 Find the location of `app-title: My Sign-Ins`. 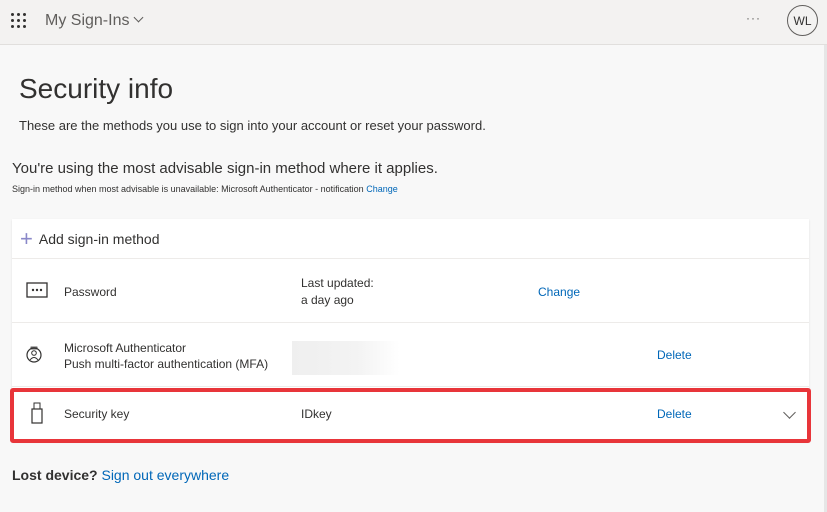

app-title: My Sign-Ins is located at coordinates (87, 20).